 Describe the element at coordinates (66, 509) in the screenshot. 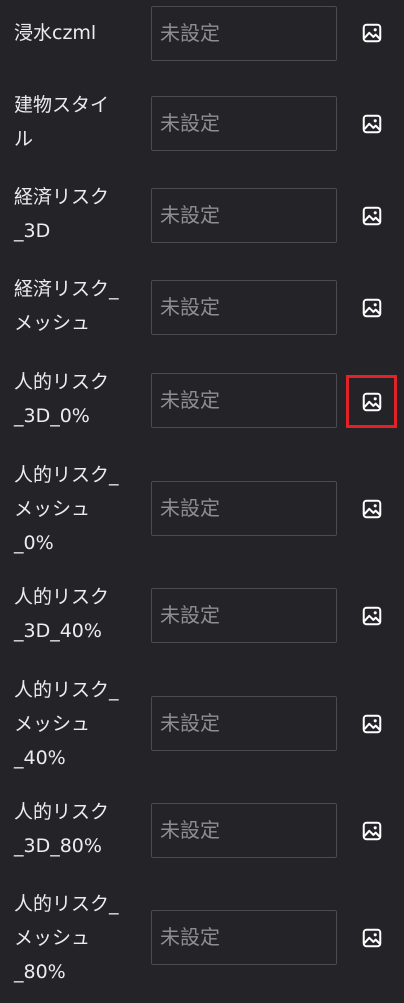

I see `row-label: 人的リスク_ メッシュ _0%` at that location.